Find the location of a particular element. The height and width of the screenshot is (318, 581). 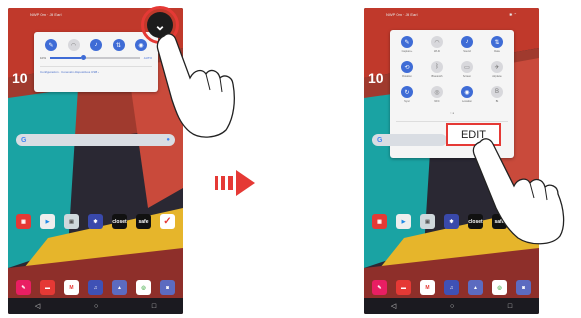

qs-tile-wifi: ◠ Wi-Fi is located at coordinates (437, 44).